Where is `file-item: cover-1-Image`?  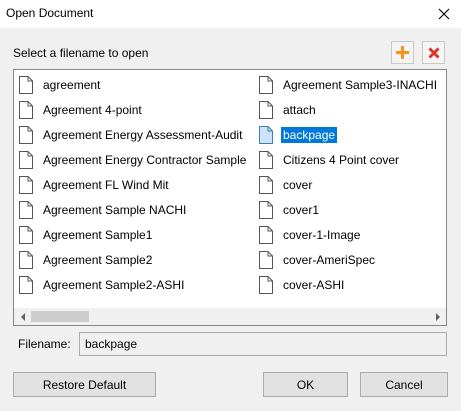 file-item: cover-1-Image is located at coordinates (310, 235).